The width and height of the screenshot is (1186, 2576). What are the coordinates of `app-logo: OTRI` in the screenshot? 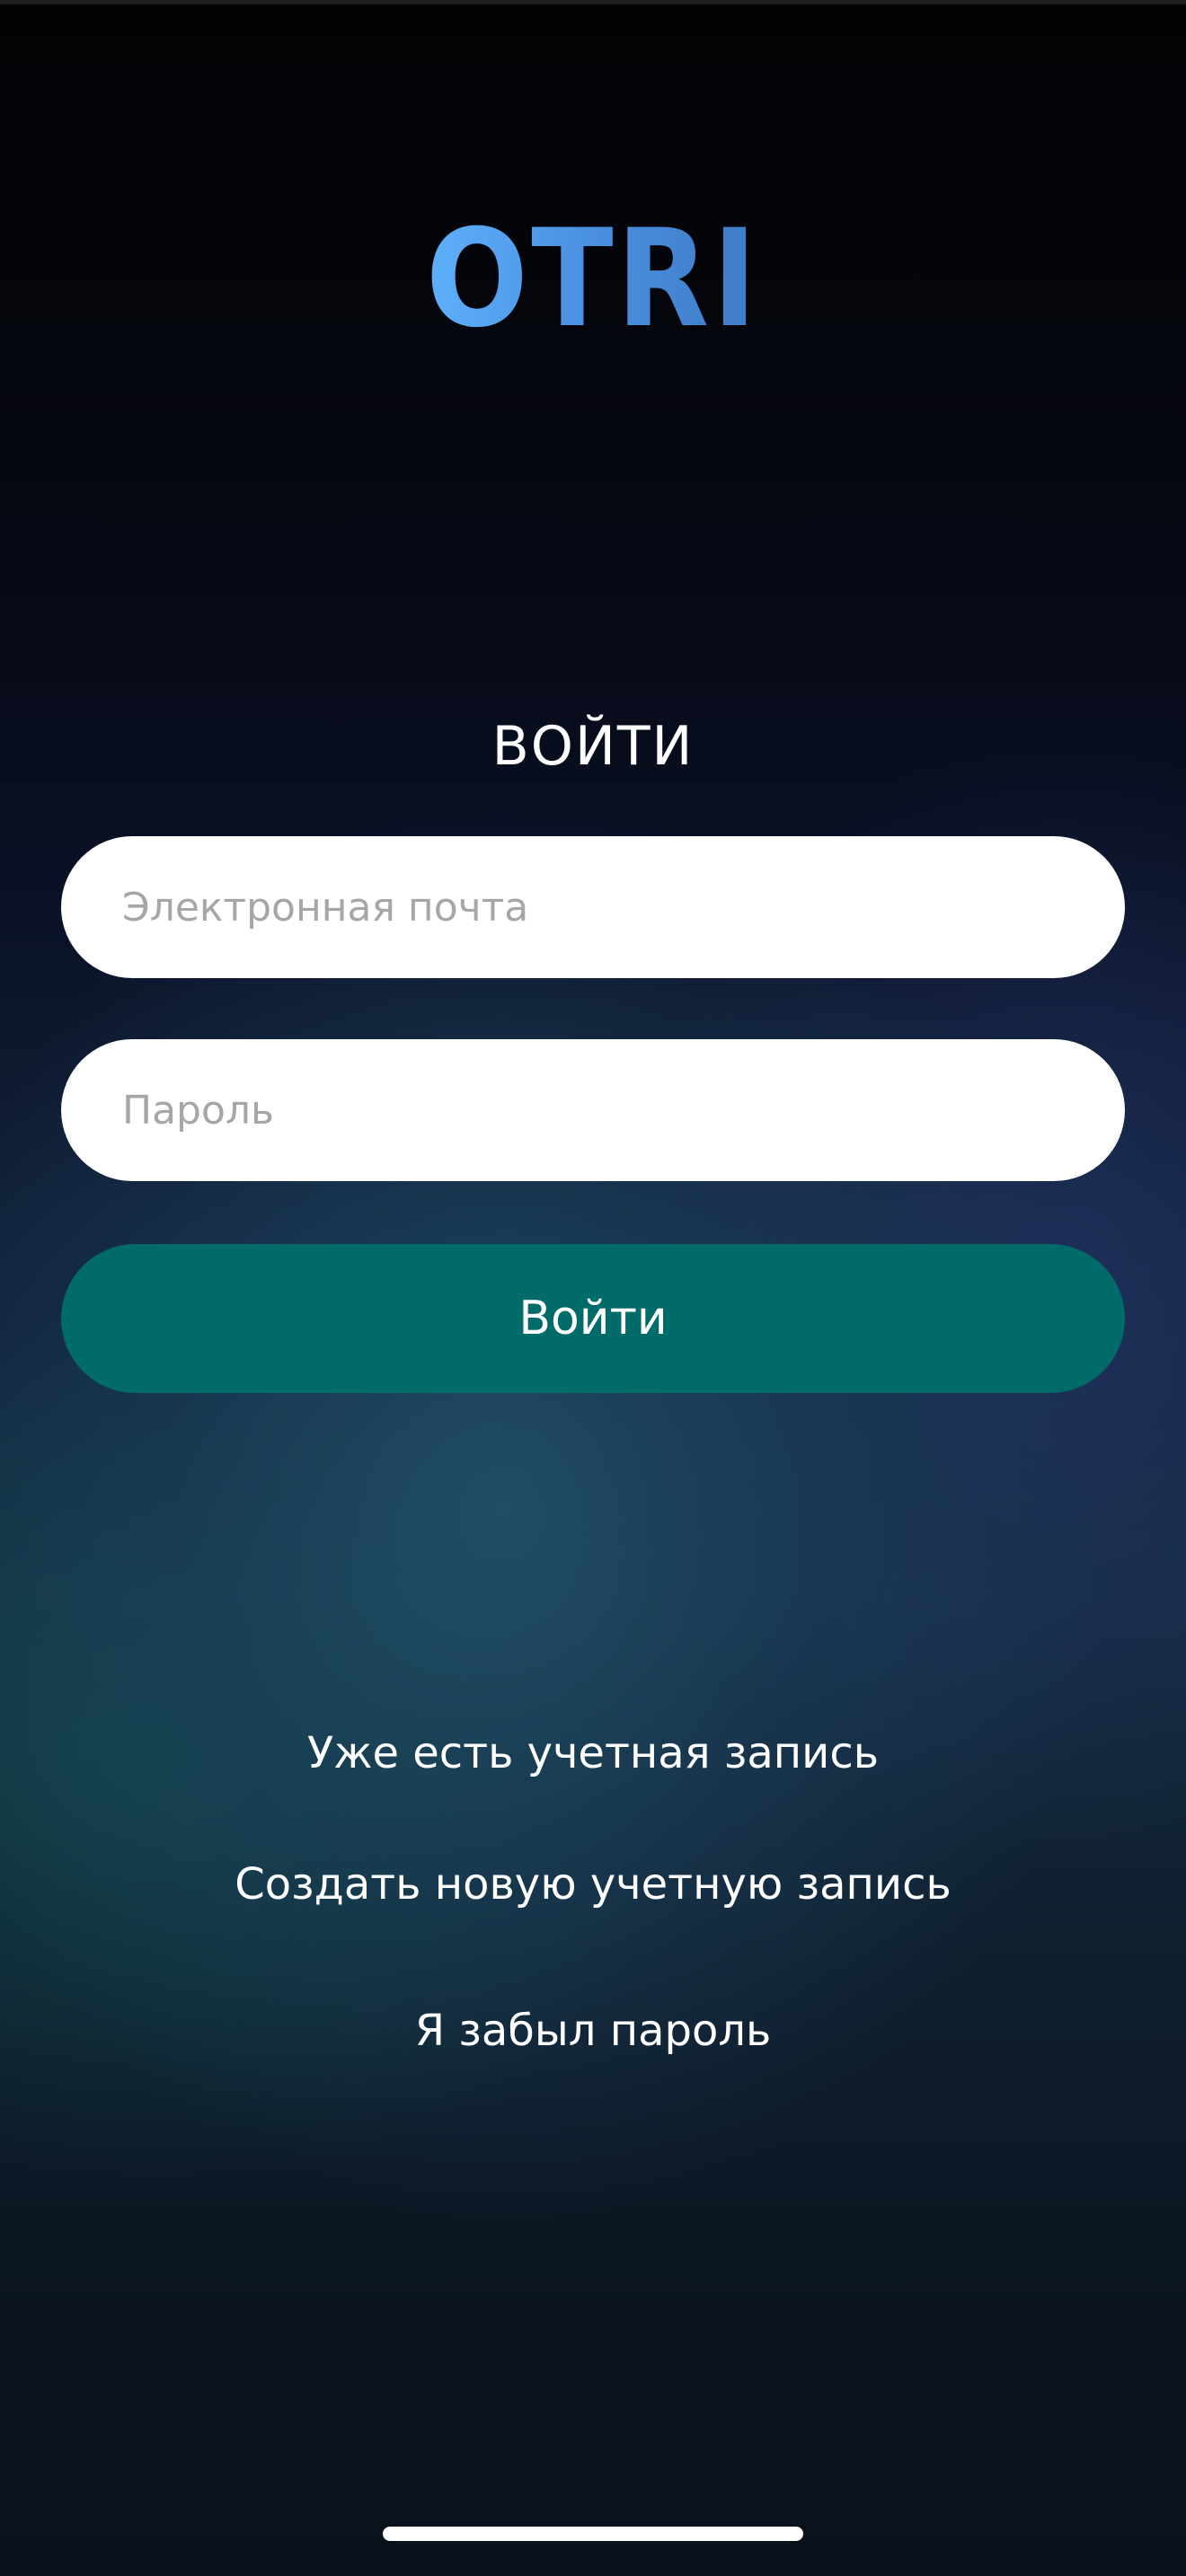 It's located at (593, 278).